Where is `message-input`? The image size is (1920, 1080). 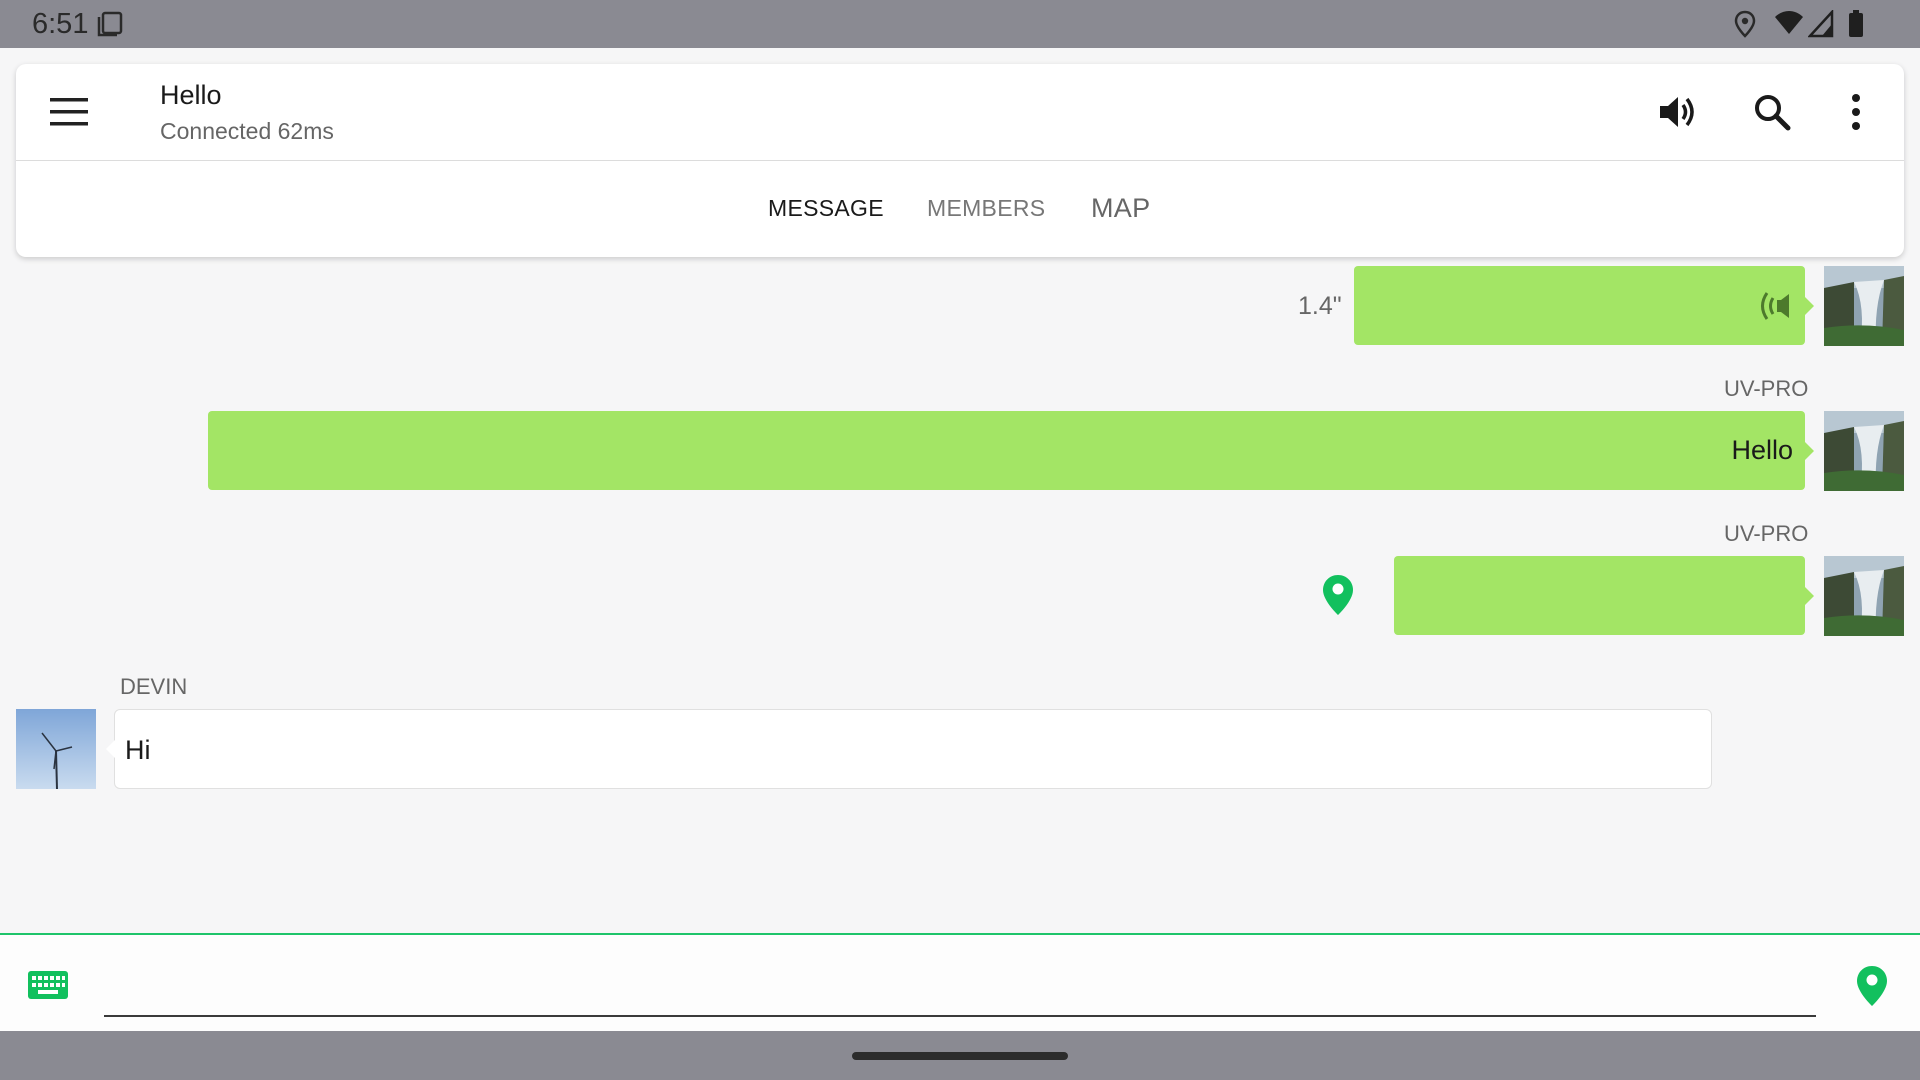 message-input is located at coordinates (956, 984).